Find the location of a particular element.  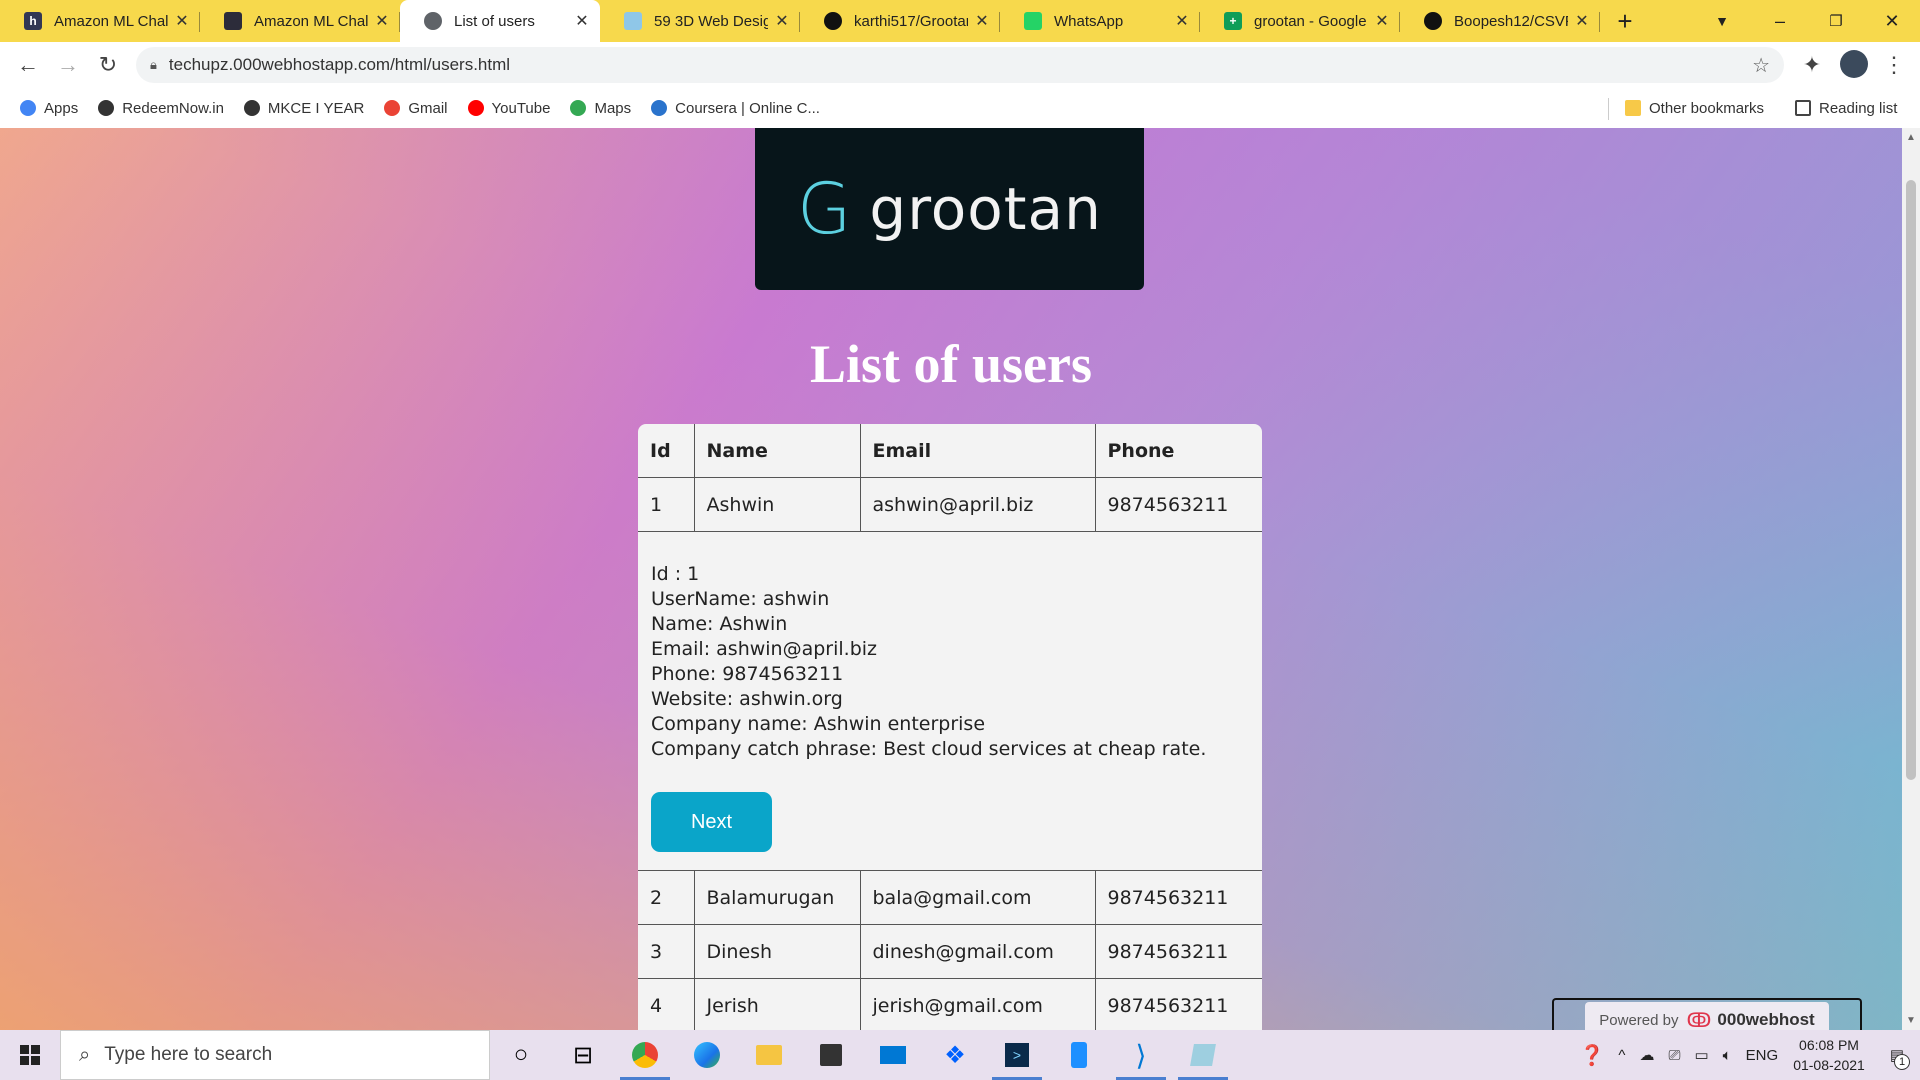

page-title: List of users is located at coordinates (951, 364).